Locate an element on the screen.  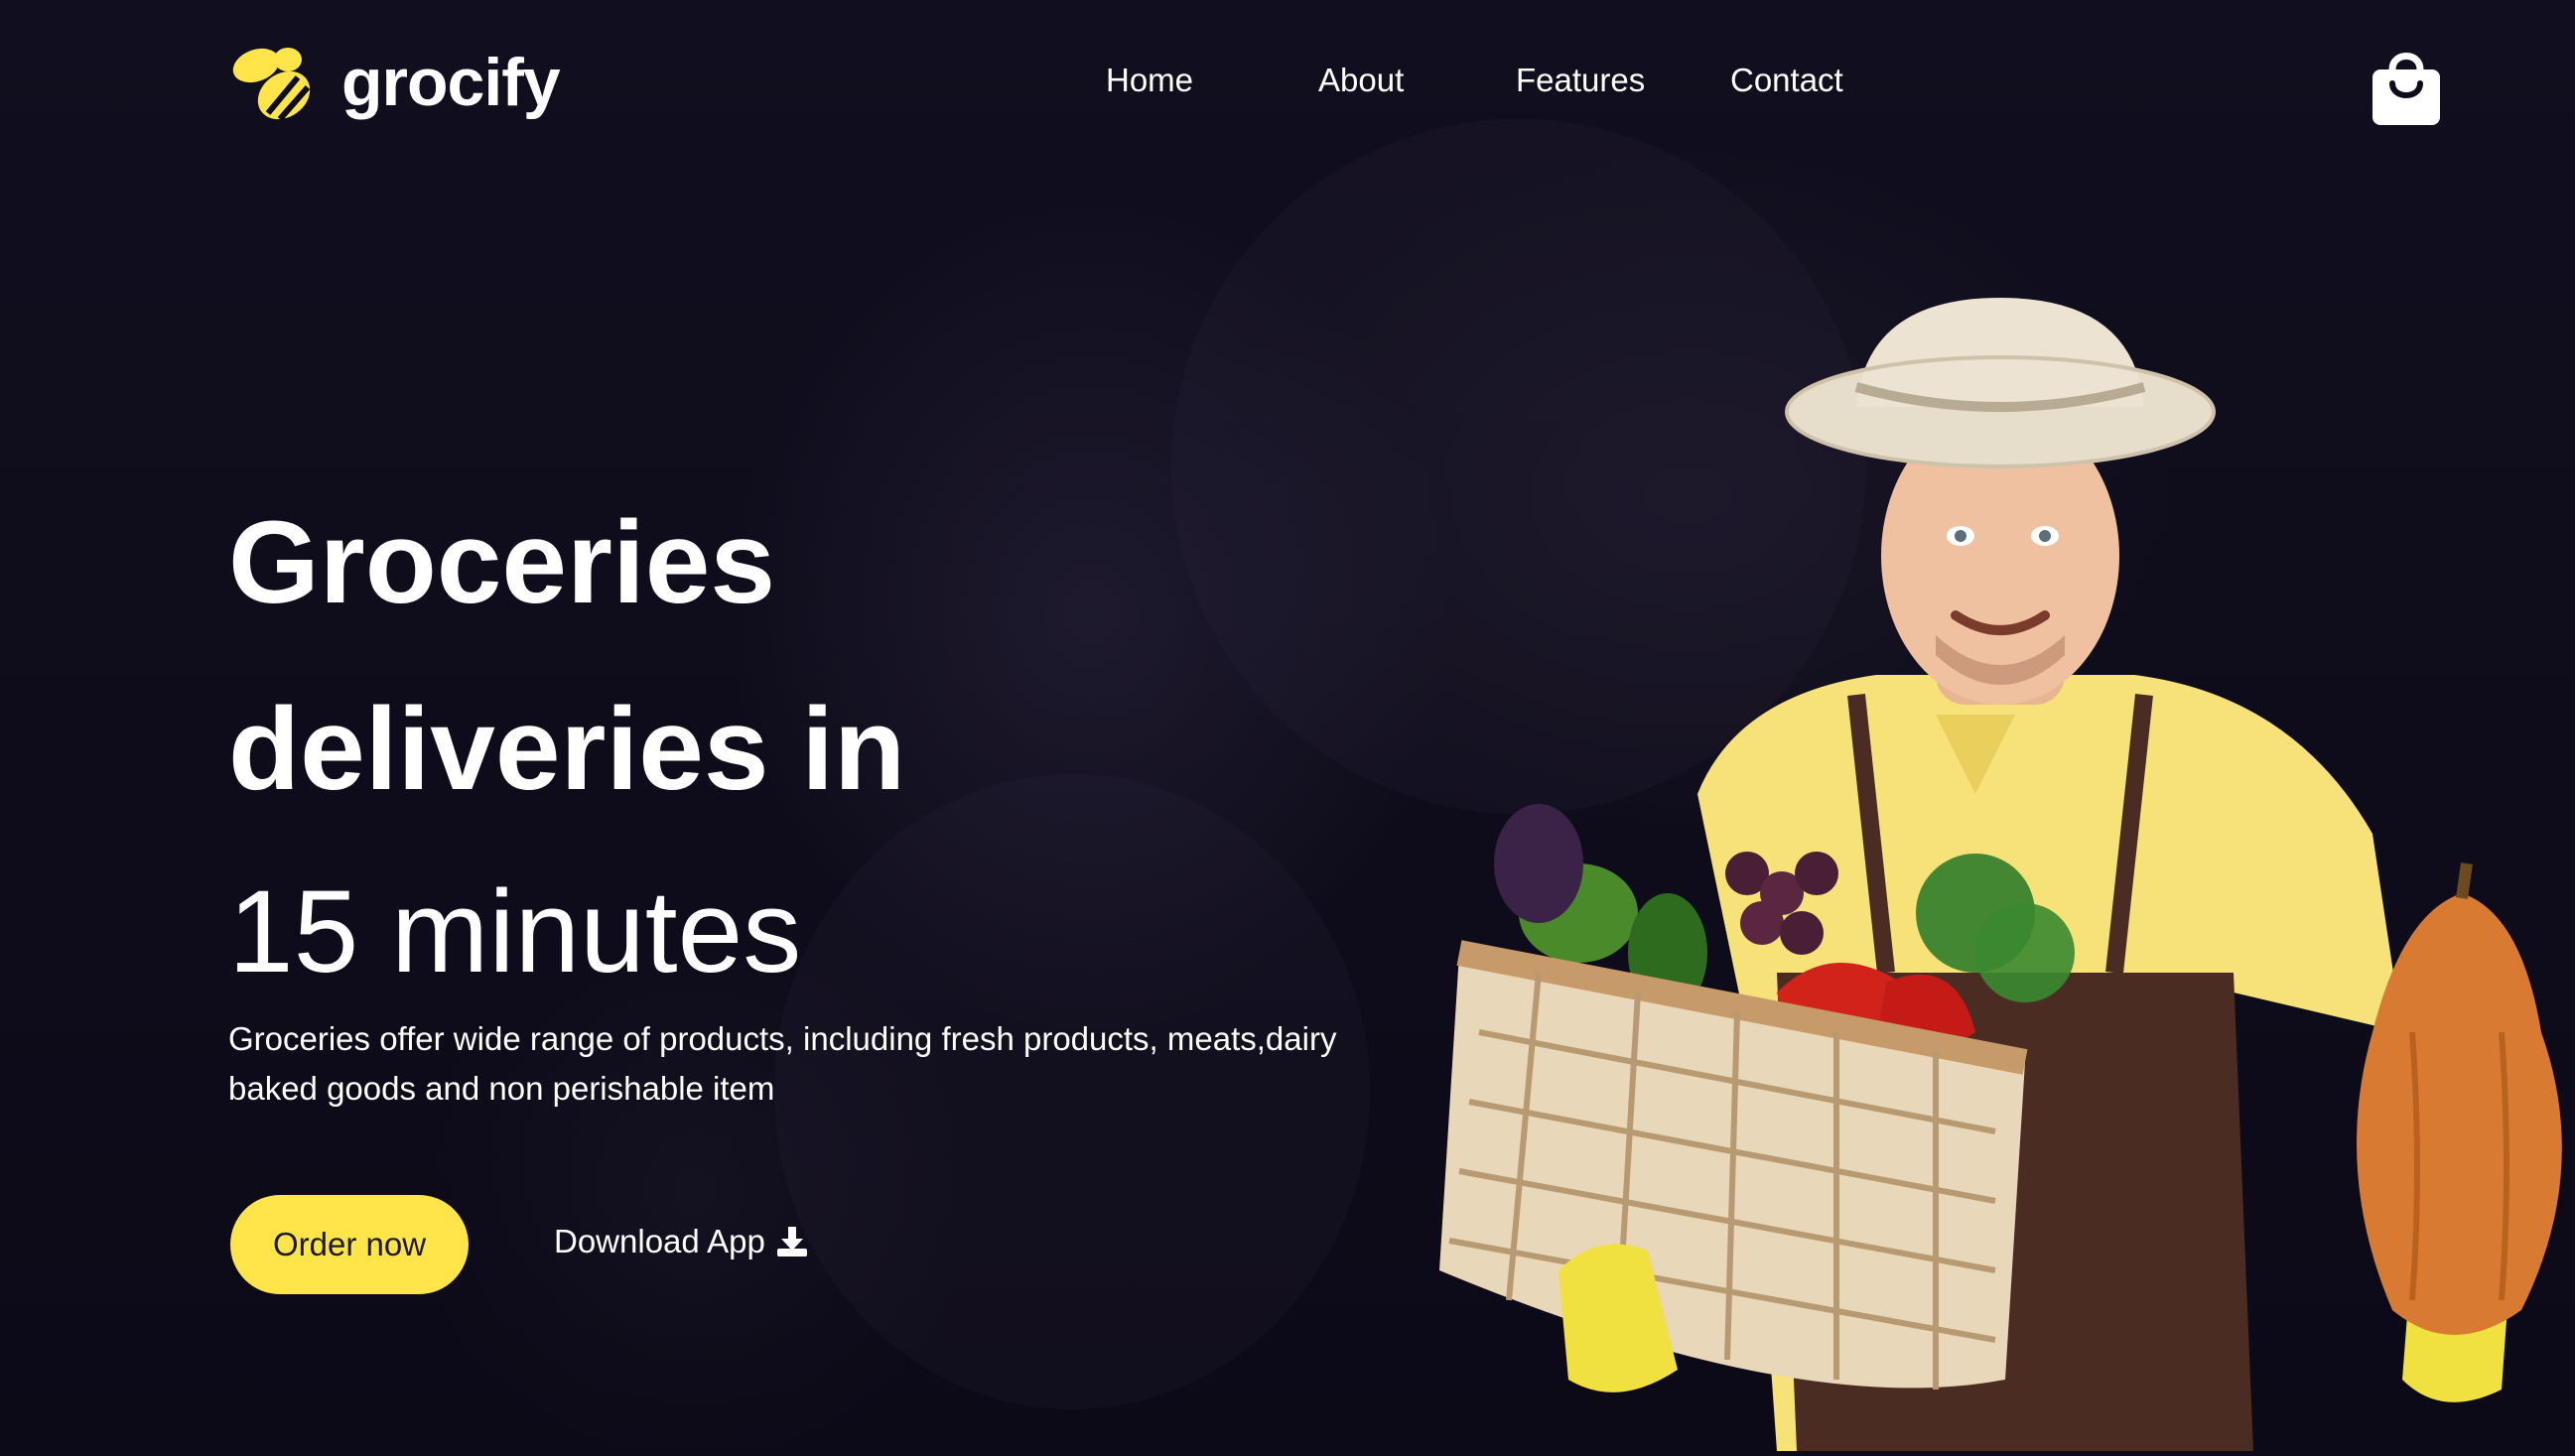
download-app-button: Download App is located at coordinates (681, 1241).